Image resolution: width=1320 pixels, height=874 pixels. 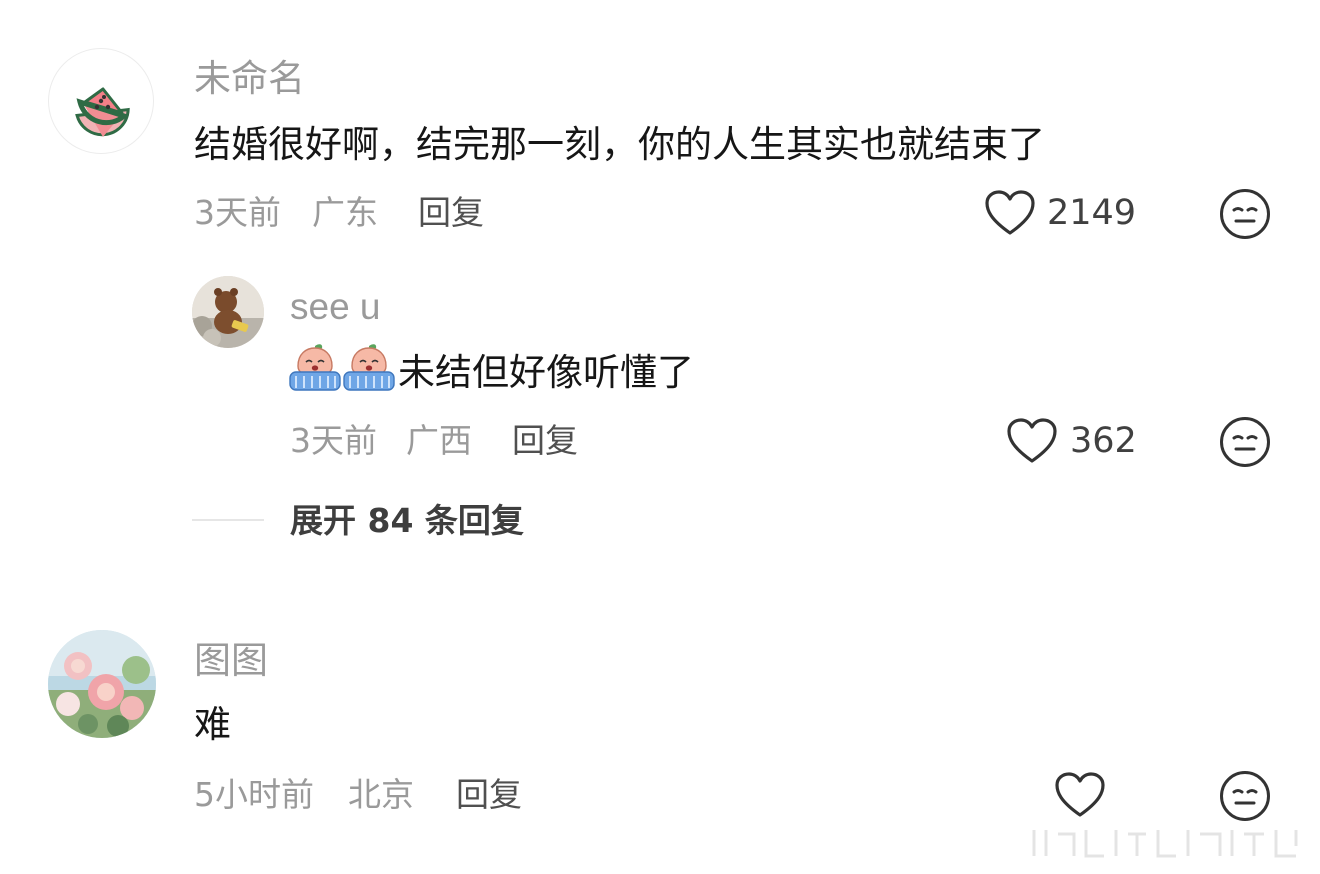 I want to click on like-count: 2149, so click(x=1092, y=213).